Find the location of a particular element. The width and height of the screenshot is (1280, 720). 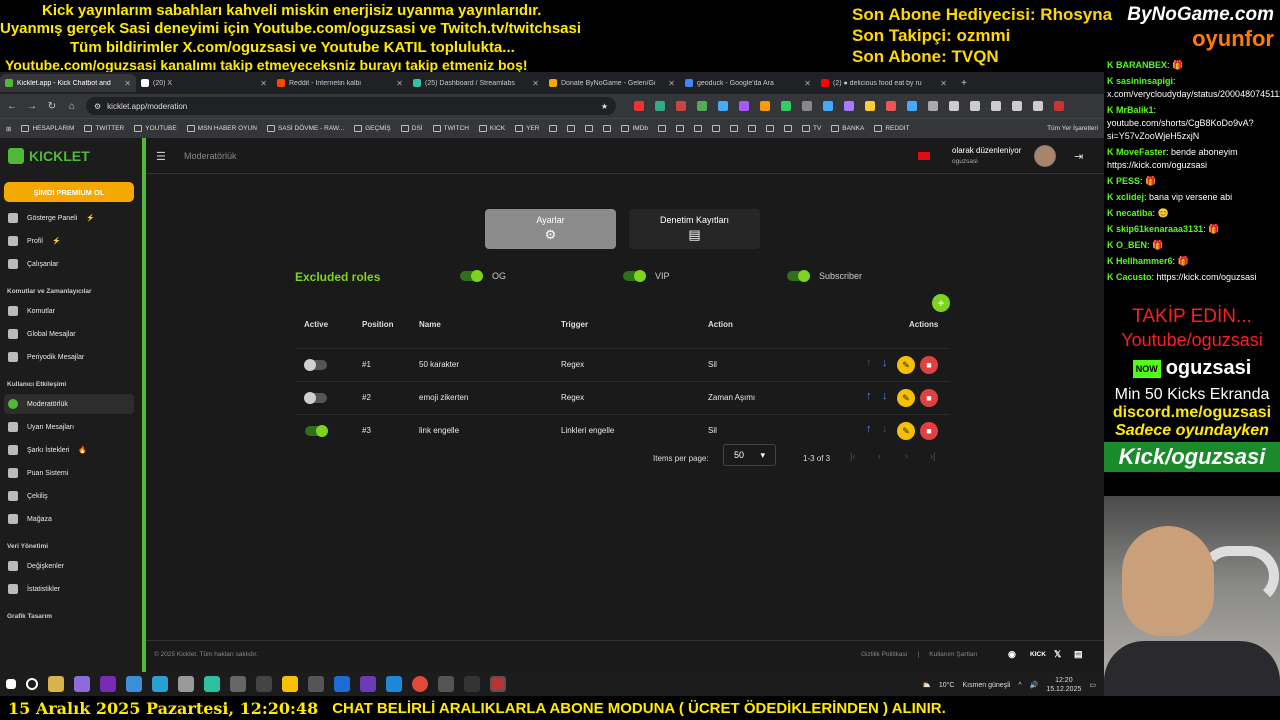

table-row: #3 link engelle Linkleri engelle Sil ↑ ↓ ✎ ■ is located at coordinates (622, 430).